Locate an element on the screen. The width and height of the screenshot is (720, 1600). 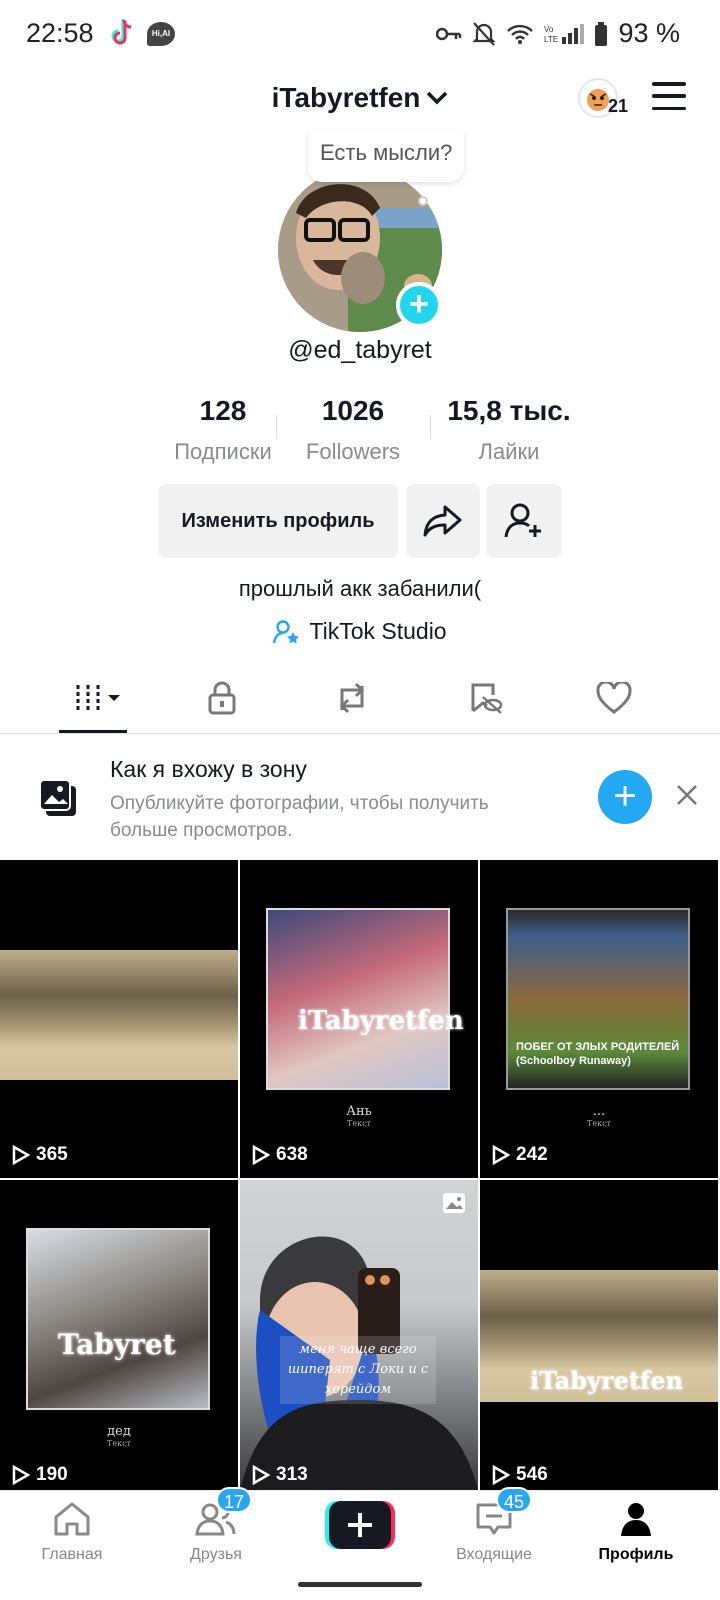
account-switcher: iTabyretfen is located at coordinates (360, 98).